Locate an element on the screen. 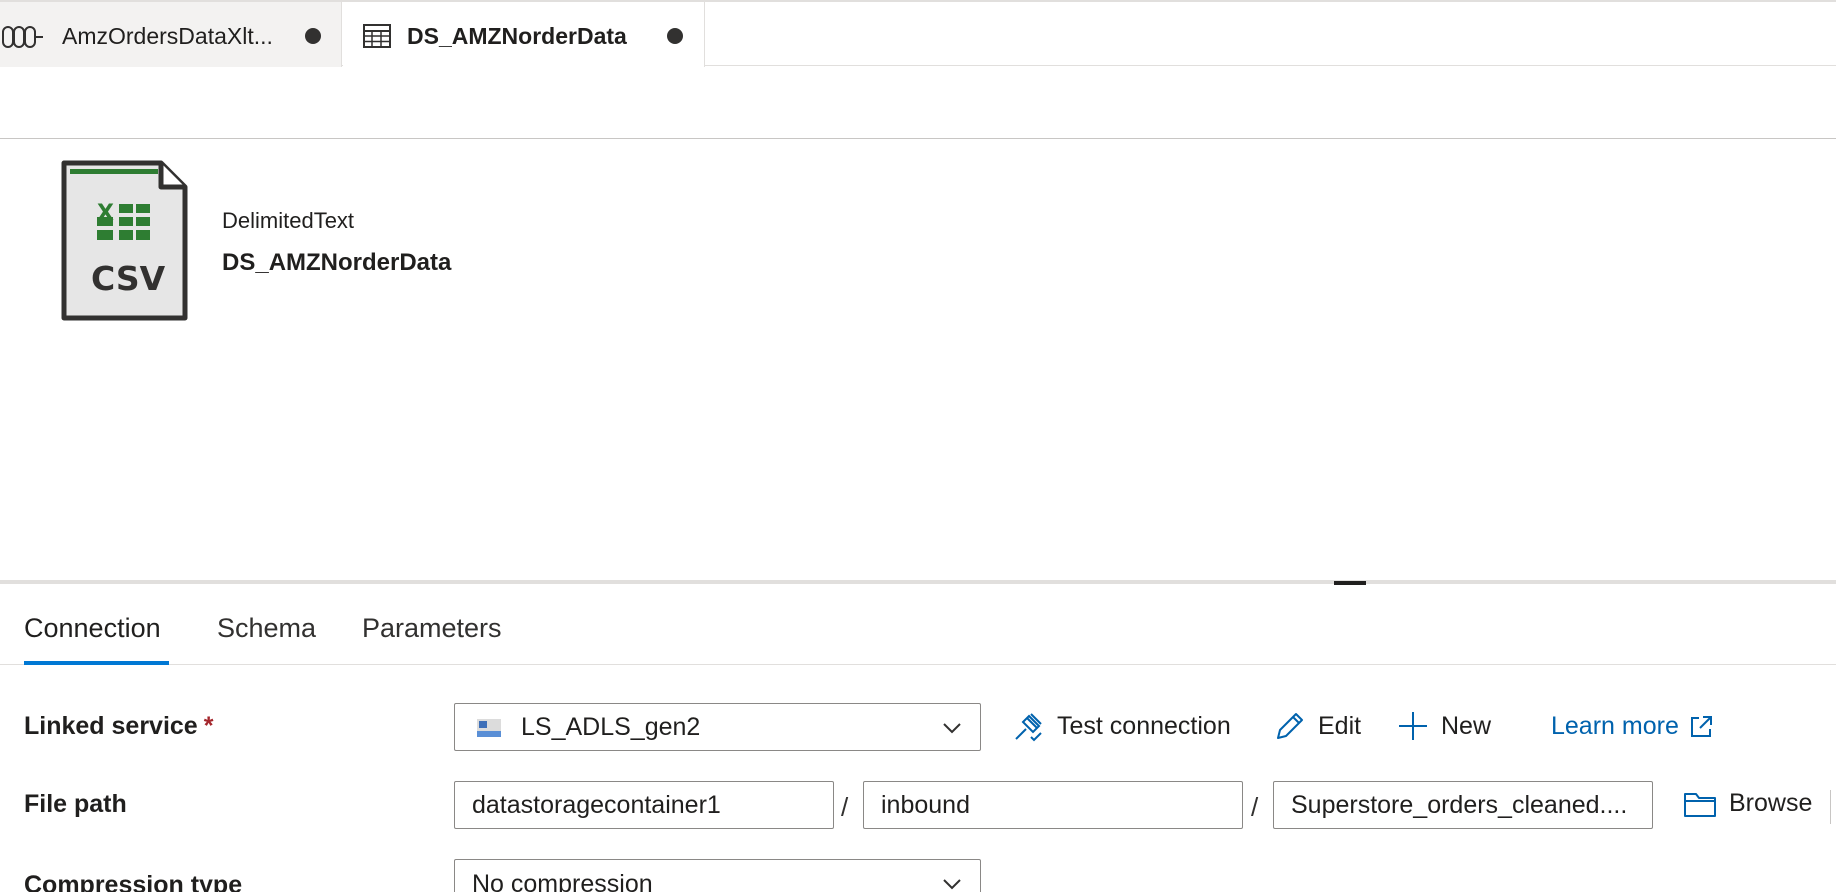  pipeline-icon is located at coordinates (22, 37).